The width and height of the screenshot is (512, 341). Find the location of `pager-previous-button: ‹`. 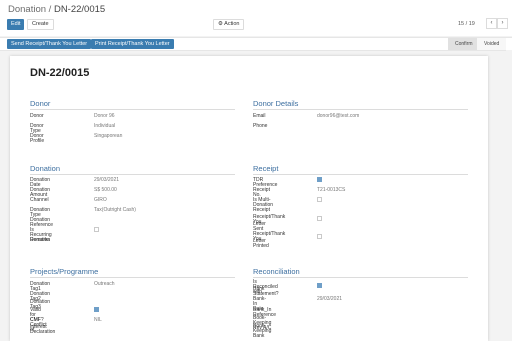

pager-previous-button: ‹ is located at coordinates (491, 23).